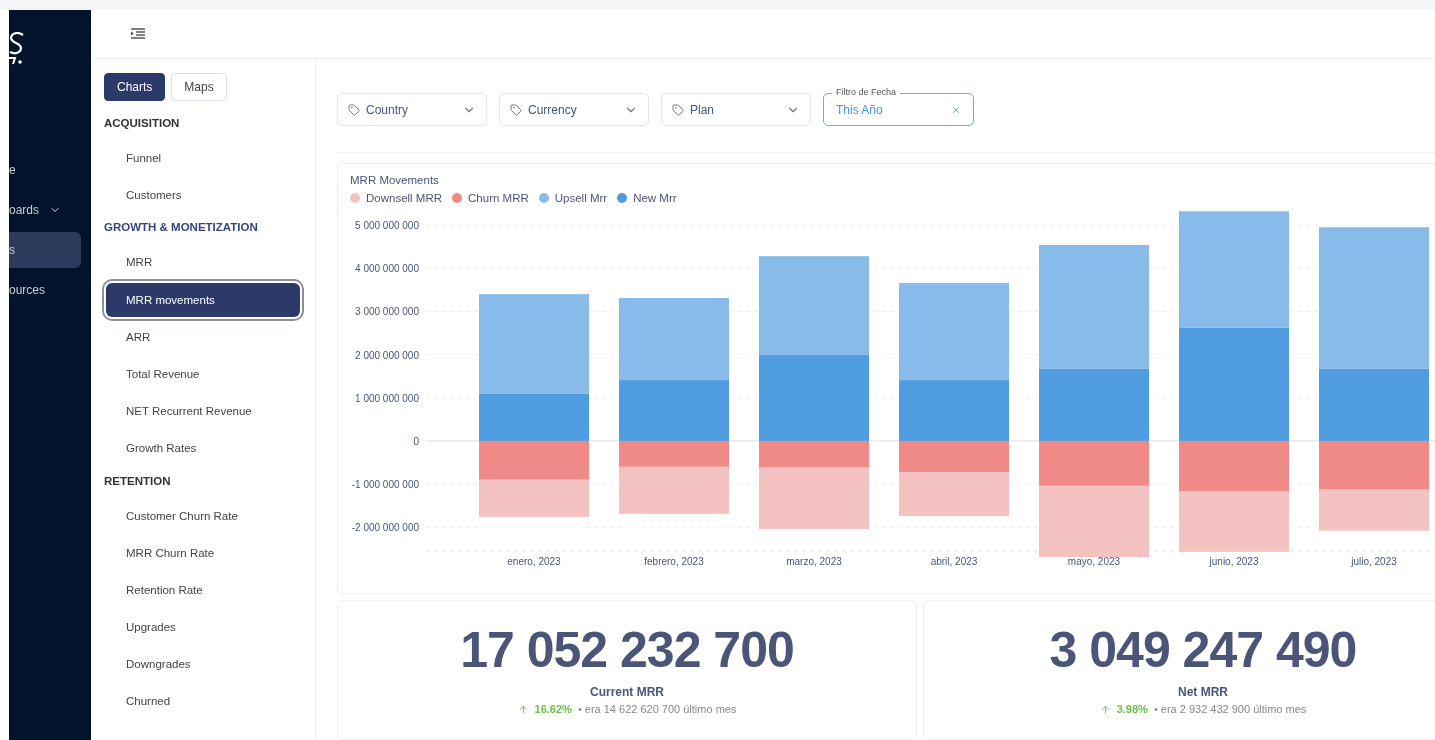 The image size is (1435, 740). I want to click on sidebar-item: e, so click(45, 170).